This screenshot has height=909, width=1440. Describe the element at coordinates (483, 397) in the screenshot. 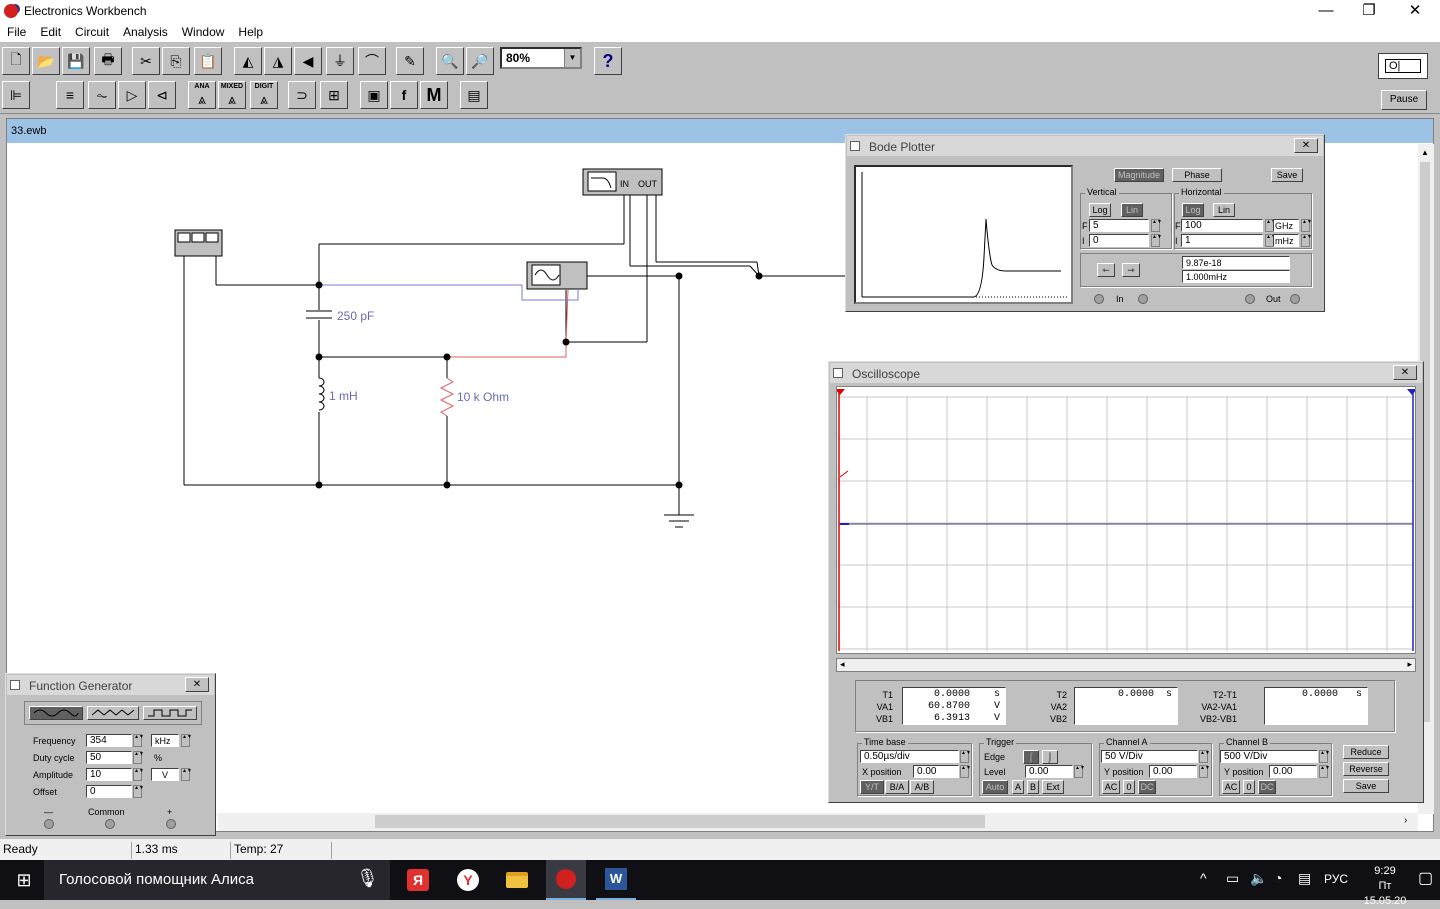

I see `resistor-label: 10 k Ohm` at that location.